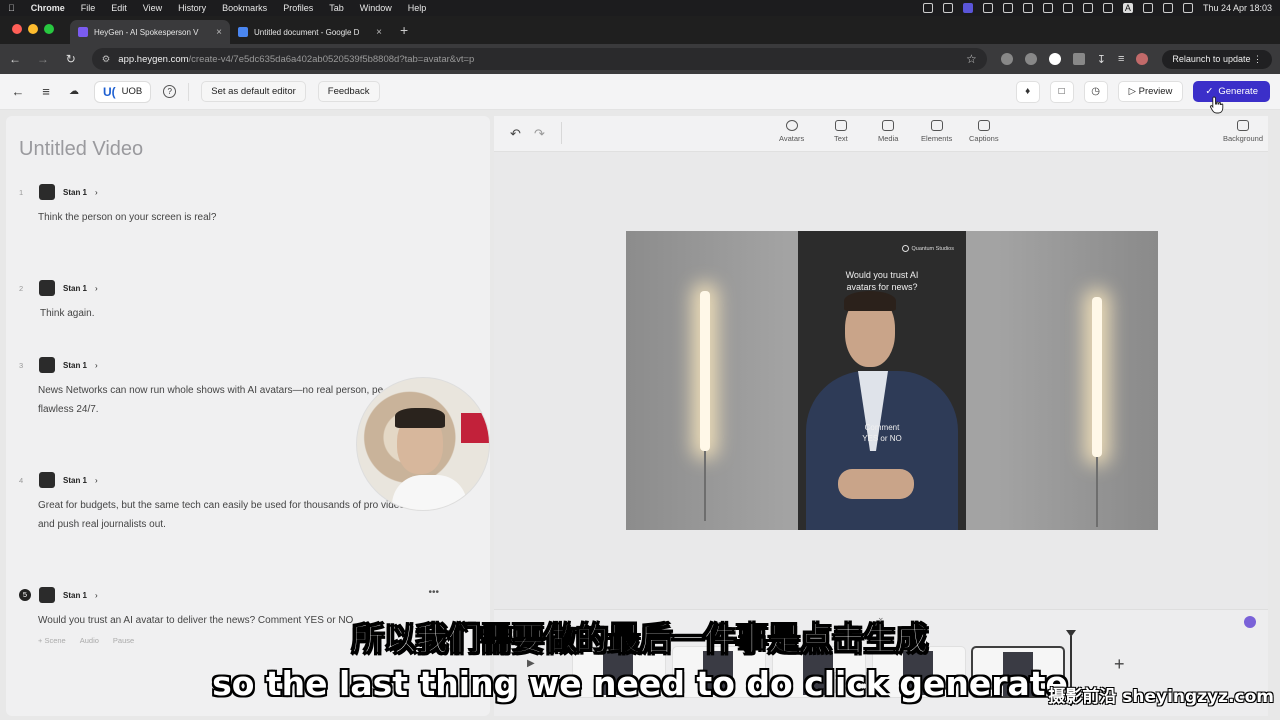 The image size is (1280, 720). What do you see at coordinates (123, 91) in the screenshot?
I see `workspace-switcher: U( UOB` at bounding box center [123, 91].